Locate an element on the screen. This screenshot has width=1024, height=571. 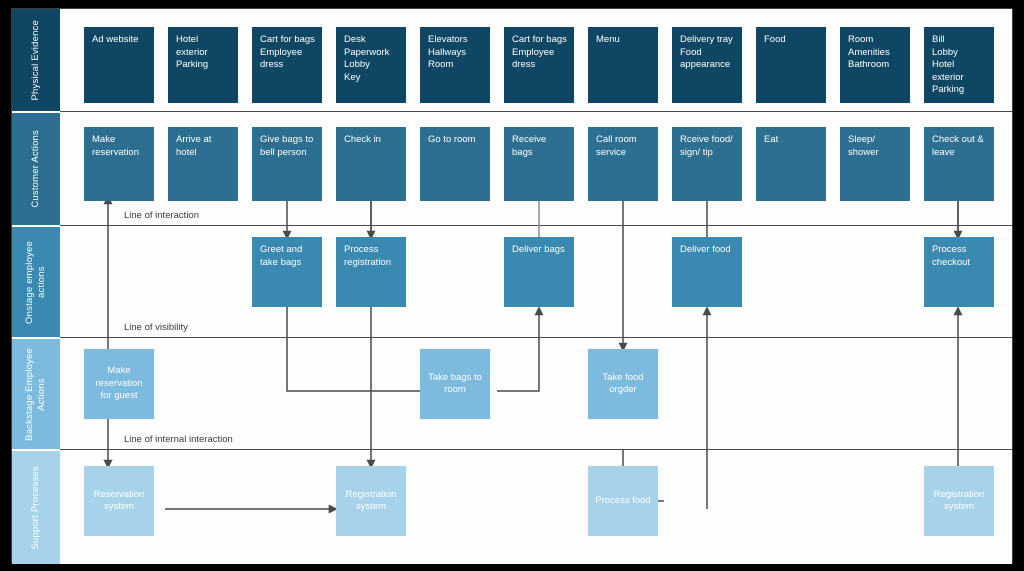
lane-label-physical-evidence: Physical Evidence is located at coordinates (36, 60).